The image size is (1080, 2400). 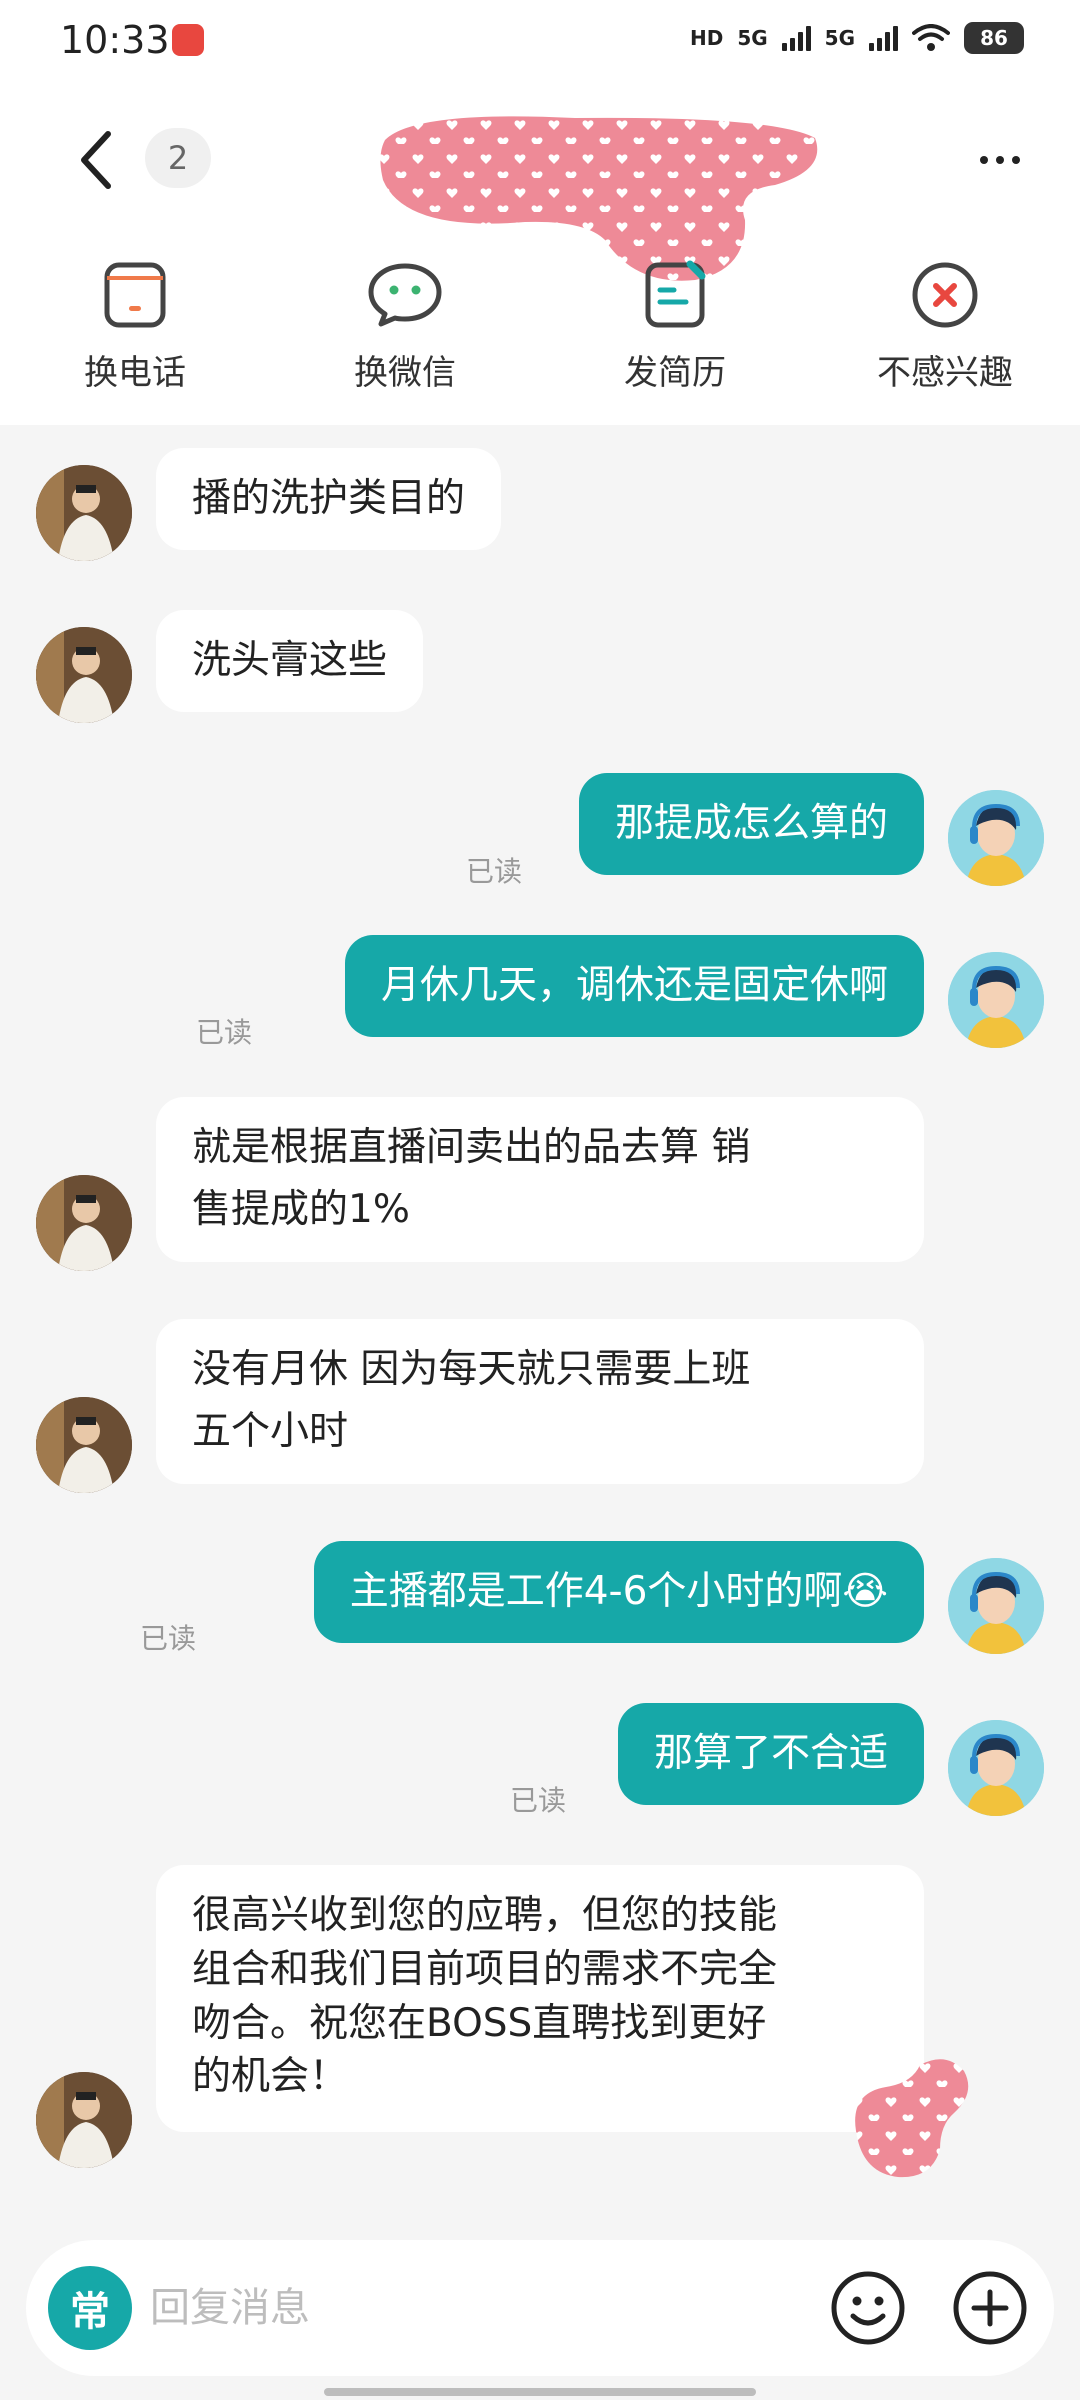 I want to click on message-line: 就是根据直播间卖出的品去算 销, so click(x=471, y=1147).